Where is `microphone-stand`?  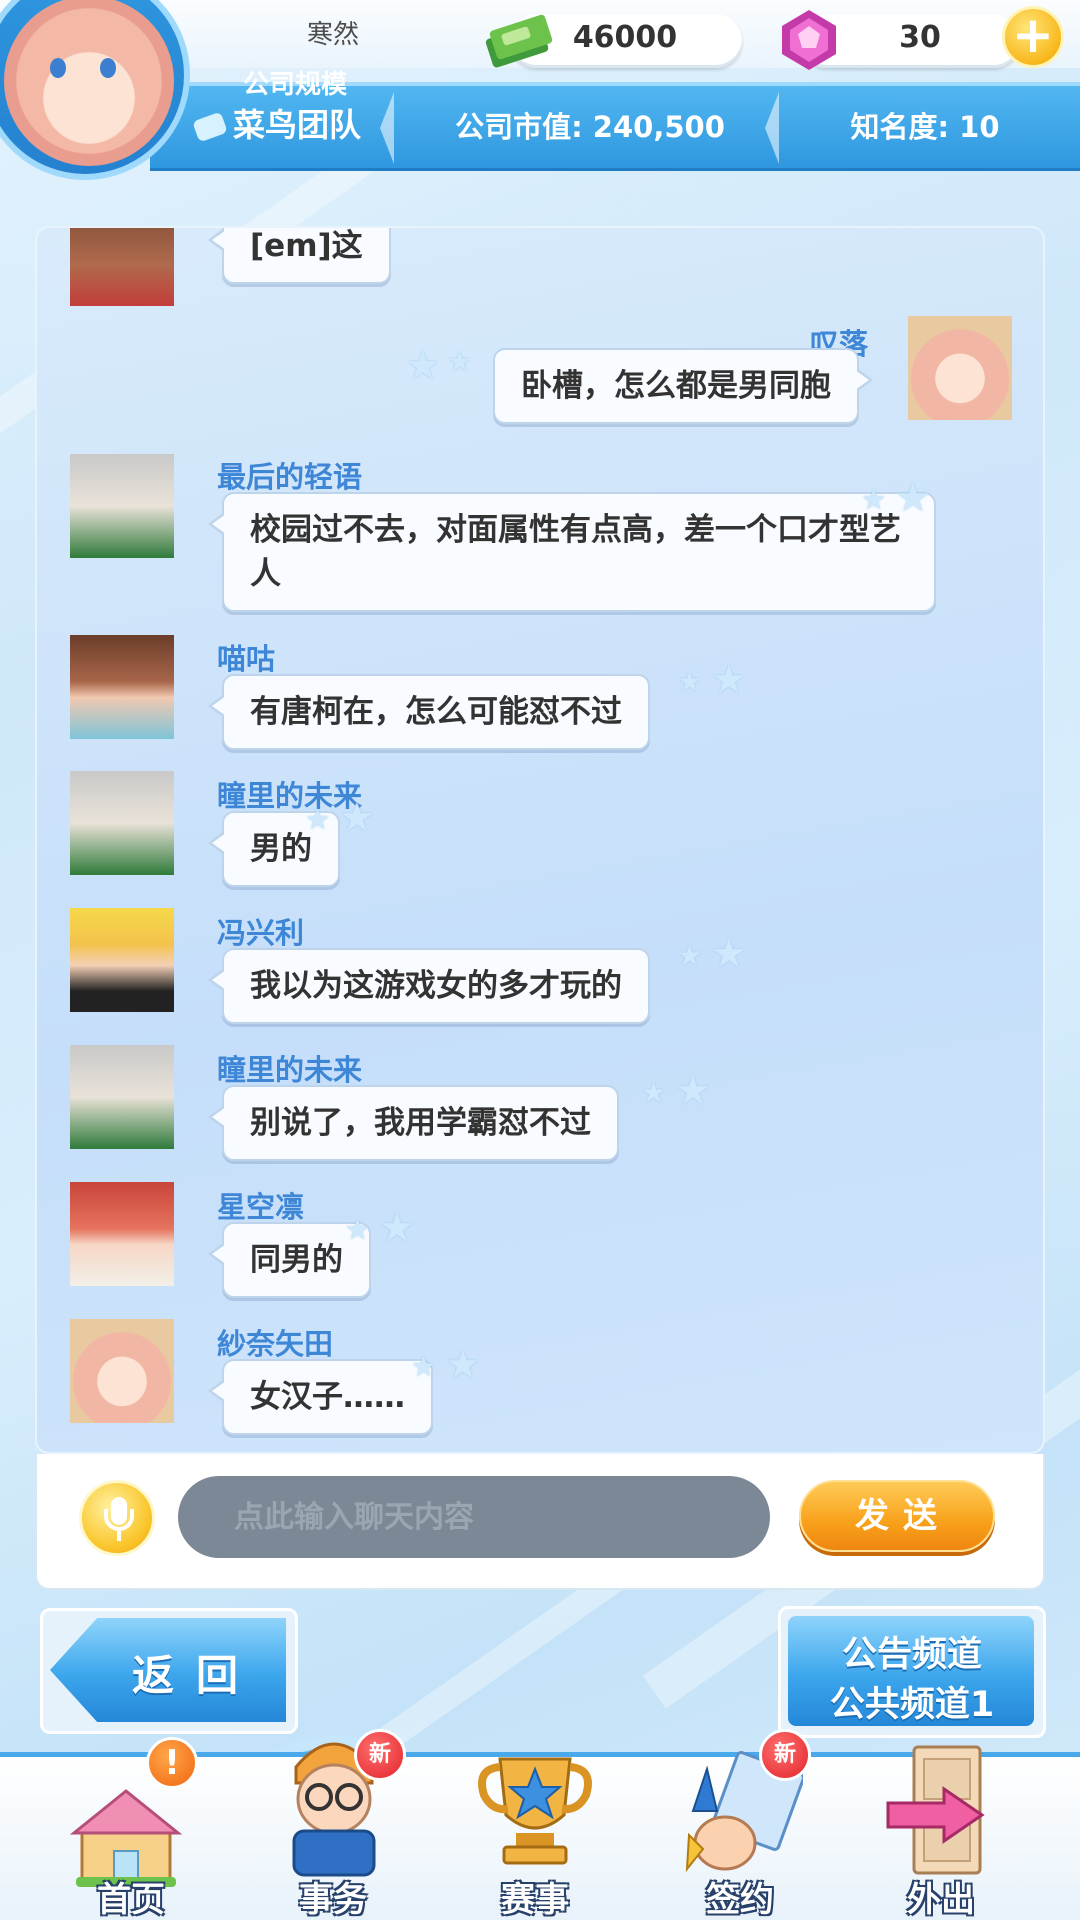 microphone-stand is located at coordinates (119, 1520).